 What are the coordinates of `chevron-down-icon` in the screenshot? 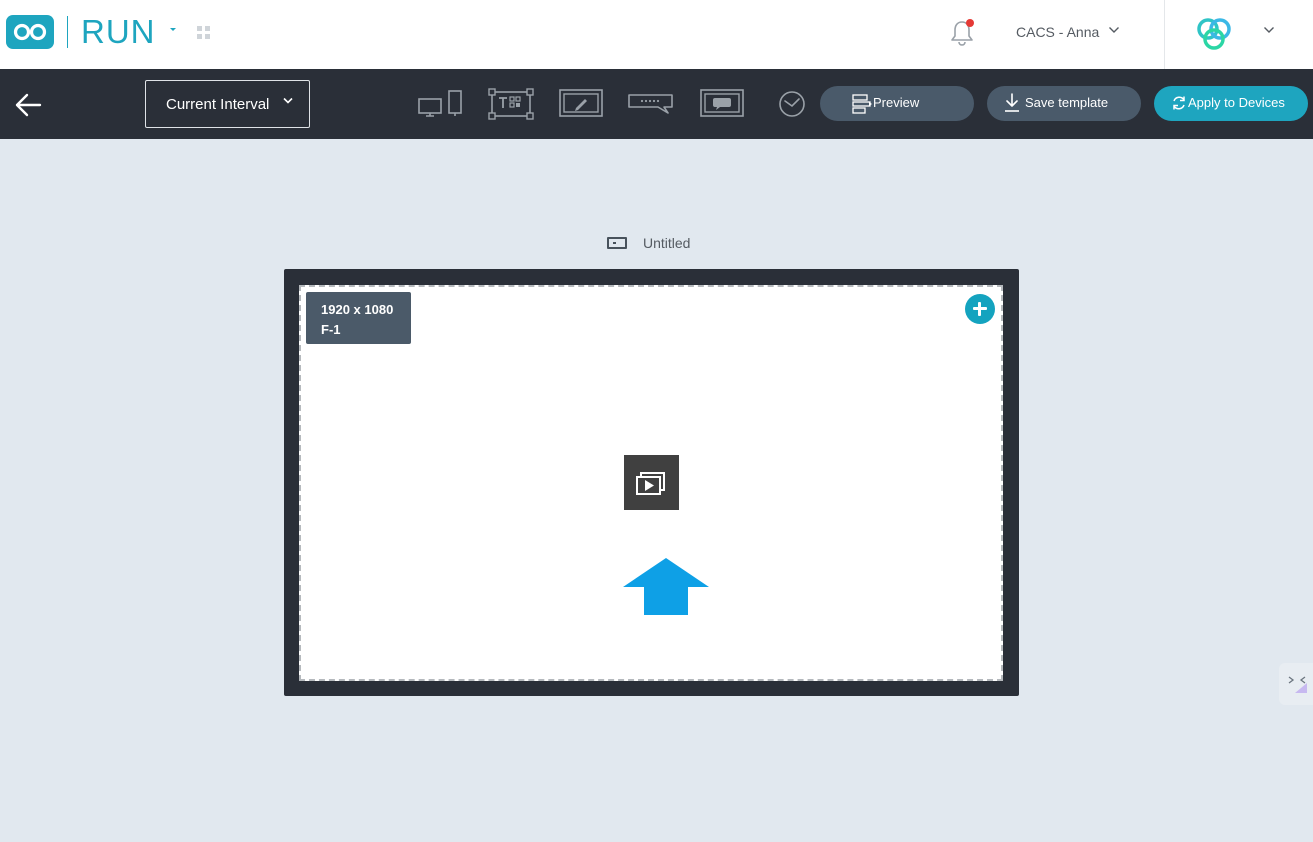 It's located at (288, 100).